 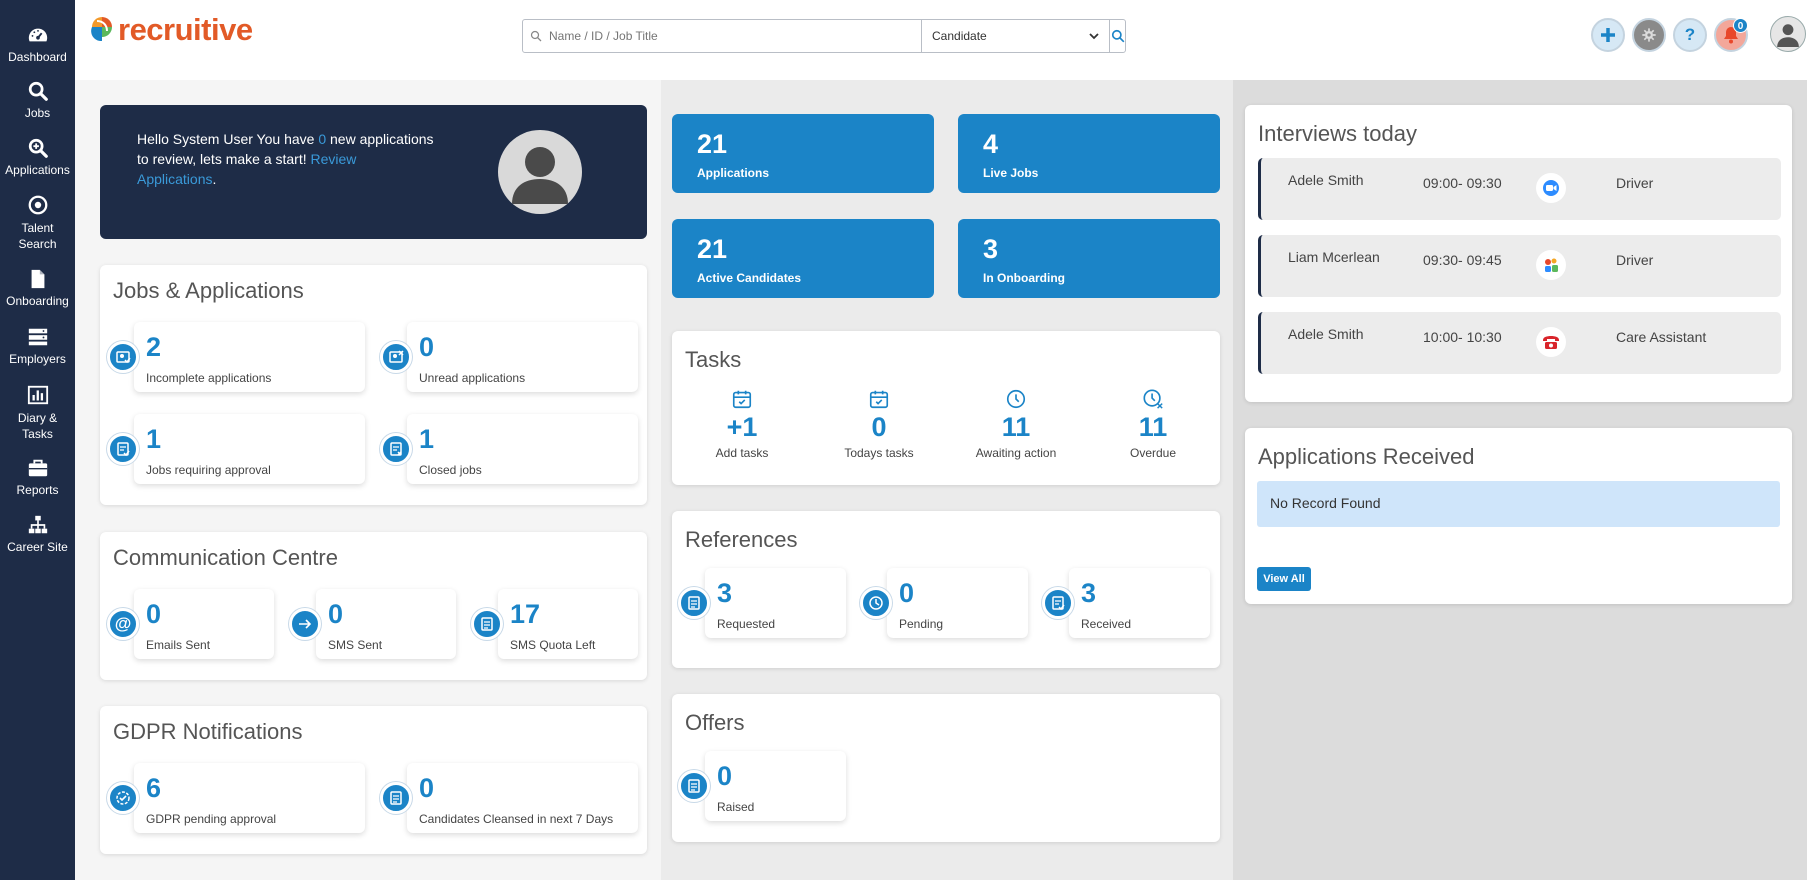 What do you see at coordinates (568, 624) in the screenshot?
I see `stat-tile: 17 SMS Quota Left` at bounding box center [568, 624].